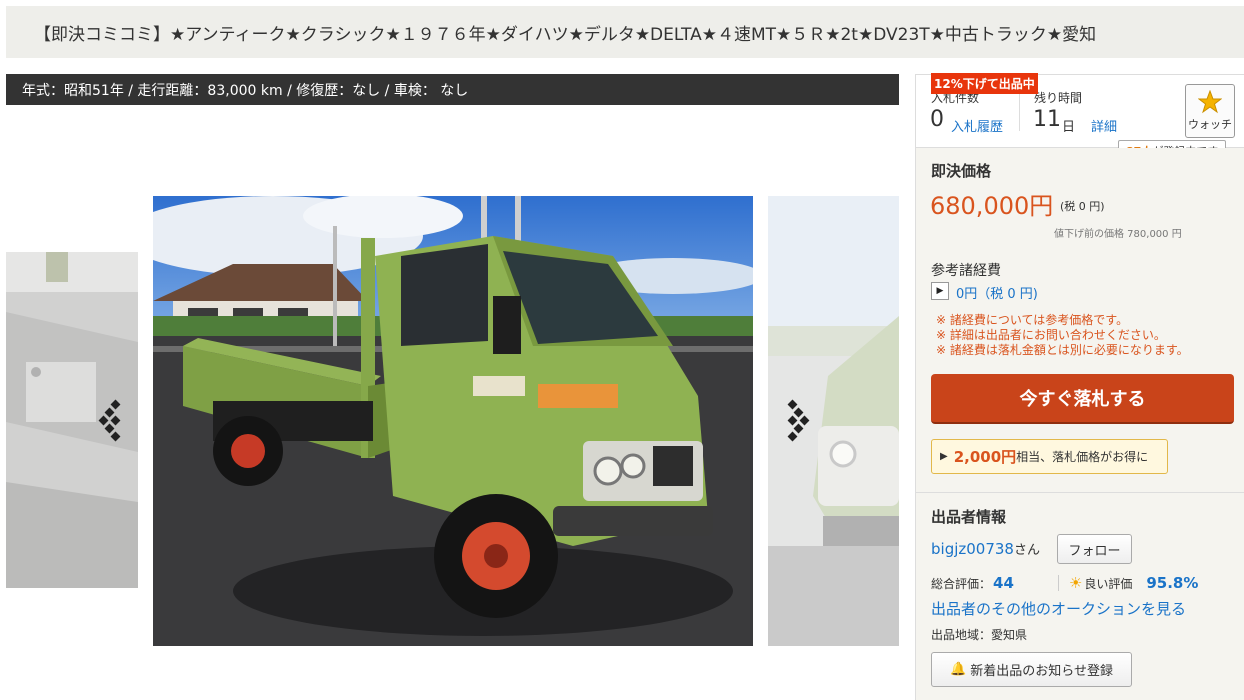 This screenshot has height=700, width=1244. I want to click on good-rating-value: 95.8%, so click(1172, 583).